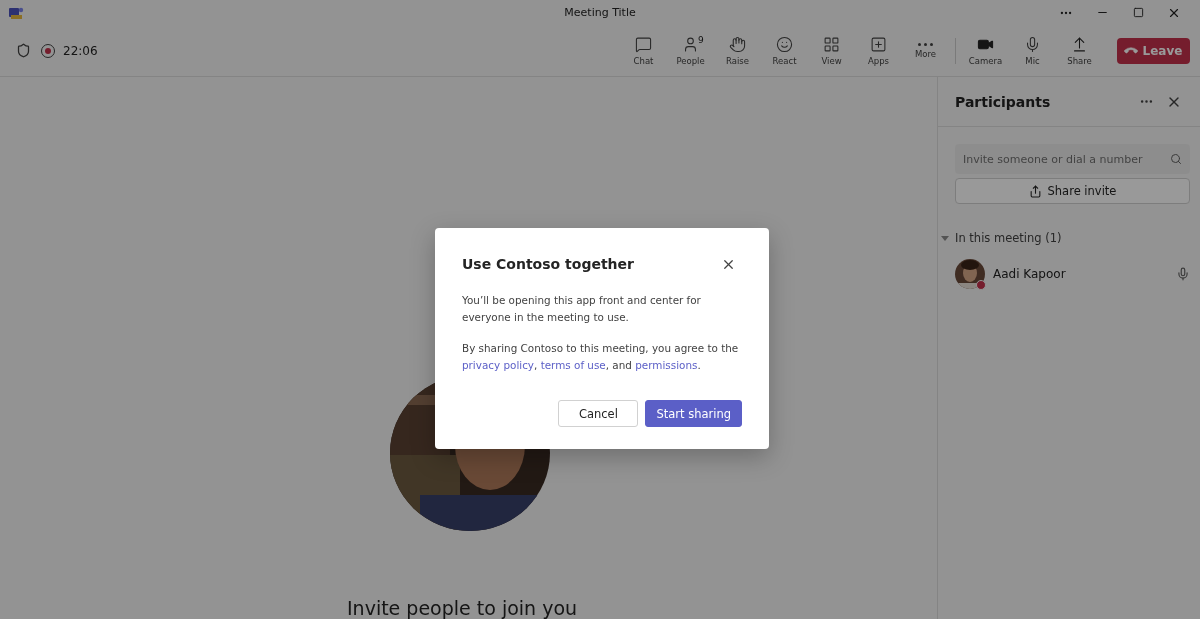  Describe the element at coordinates (1138, 12) in the screenshot. I see `maximize-icon` at that location.